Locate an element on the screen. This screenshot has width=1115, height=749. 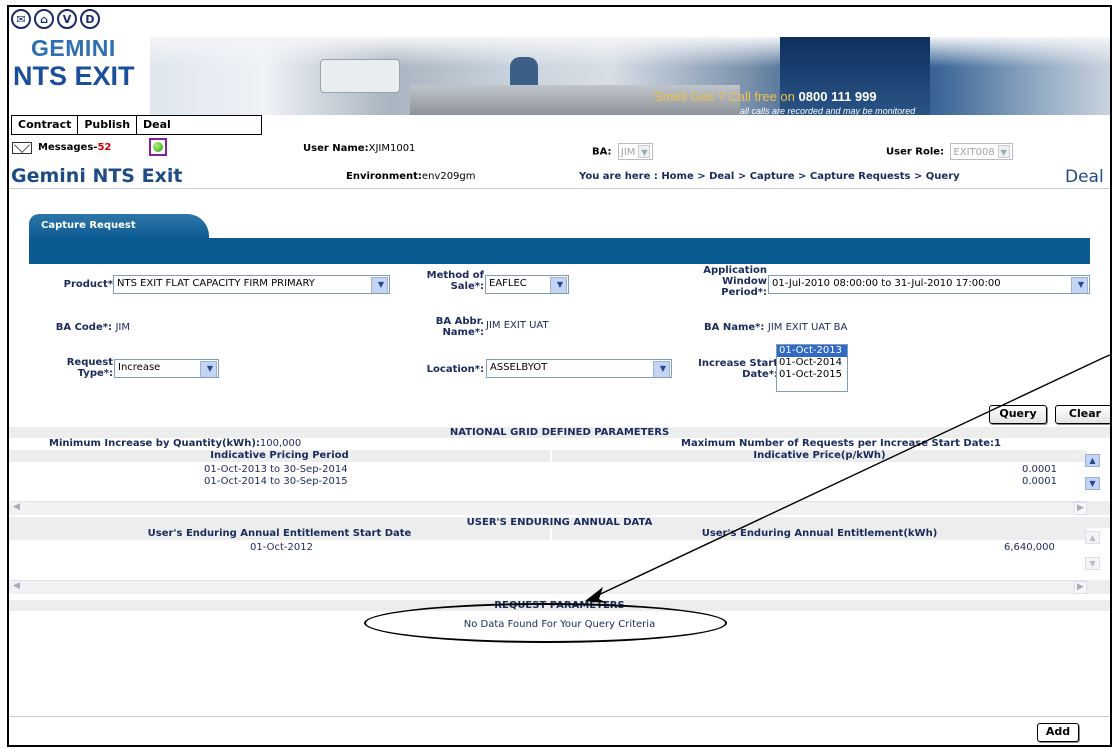
environment: Environment:env209gm is located at coordinates (411, 176).